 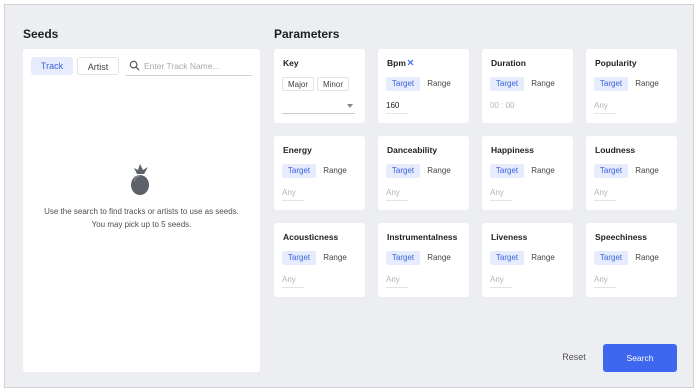 I want to click on instrumentalness-target-button: Target, so click(x=403, y=258).